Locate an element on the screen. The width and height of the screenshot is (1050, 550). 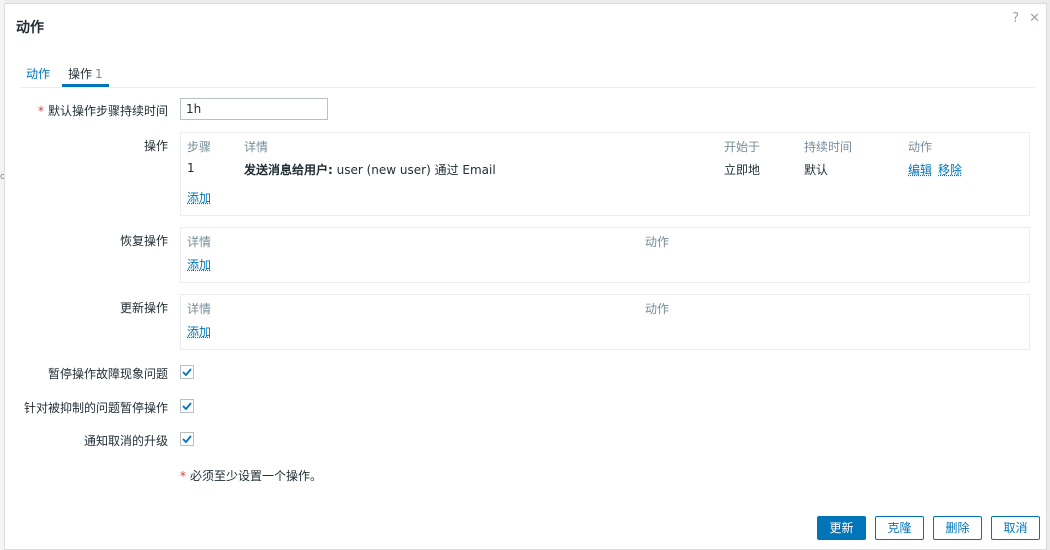
update-header-action: 动作 is located at coordinates (657, 309).